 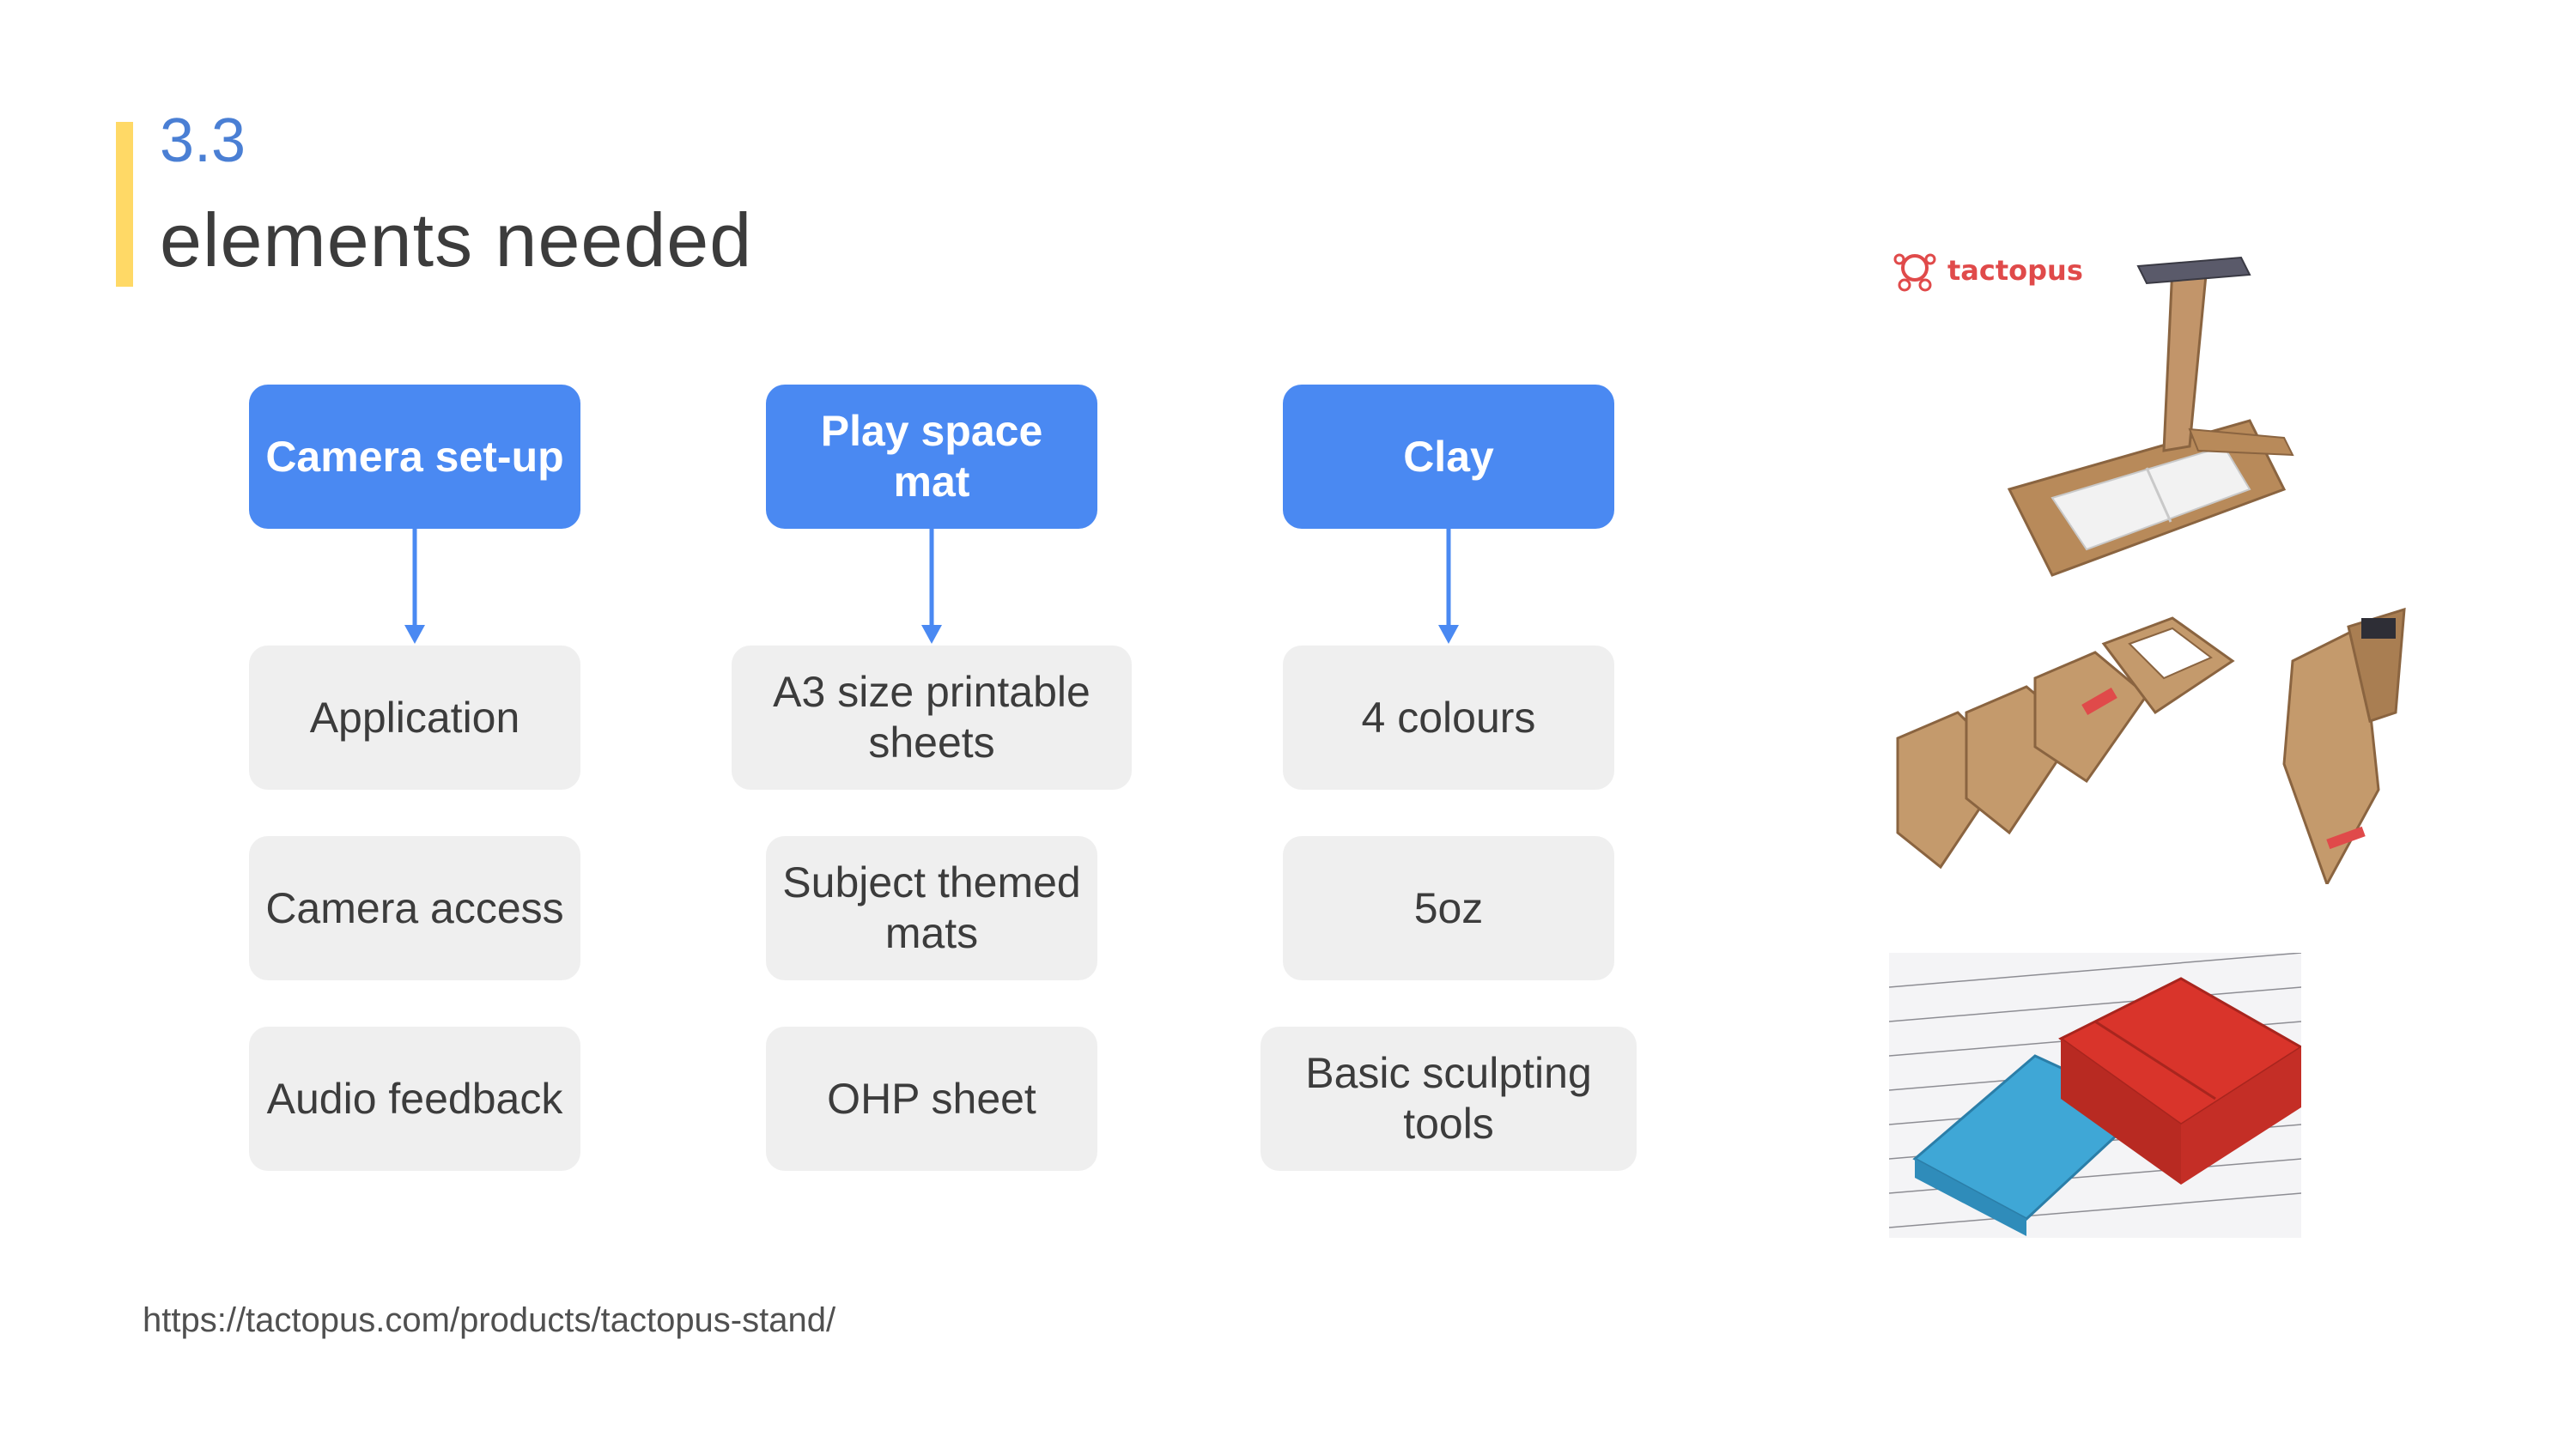 I want to click on heading-clay: Clay, so click(x=1448, y=457).